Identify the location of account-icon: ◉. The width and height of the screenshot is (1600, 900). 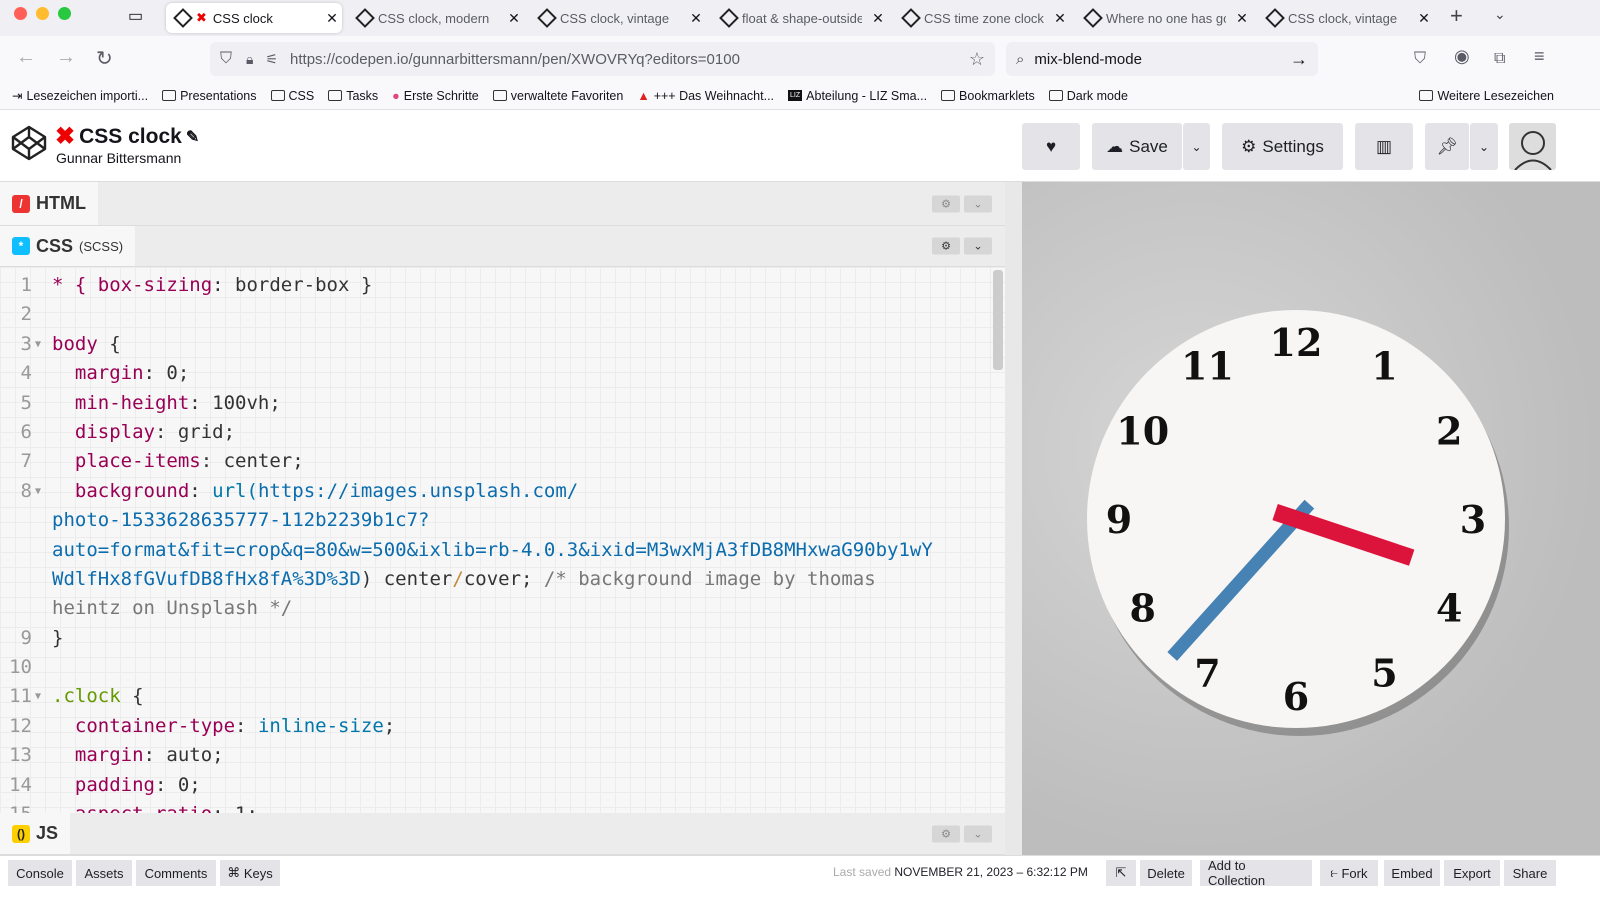
(1462, 56).